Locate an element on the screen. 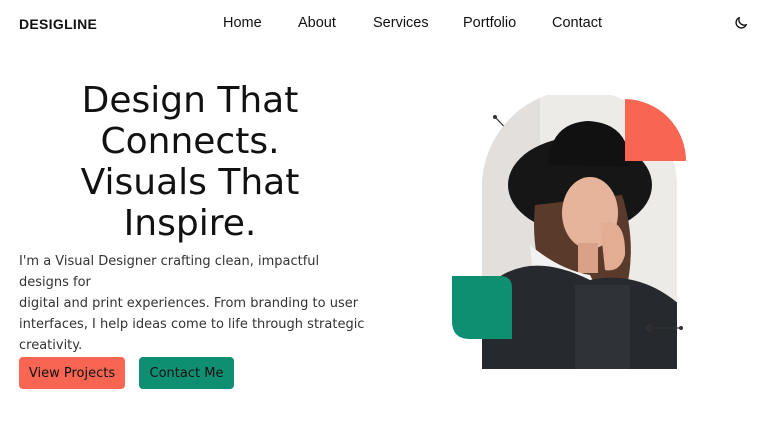 The width and height of the screenshot is (768, 428). view-projects-button: View Projects is located at coordinates (72, 373).